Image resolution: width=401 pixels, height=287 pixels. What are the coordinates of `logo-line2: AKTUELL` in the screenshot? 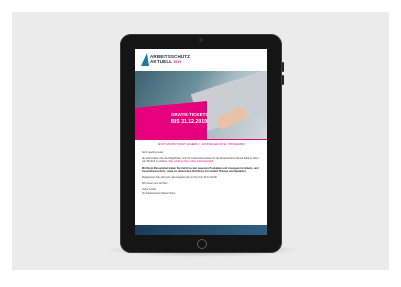 It's located at (161, 62).